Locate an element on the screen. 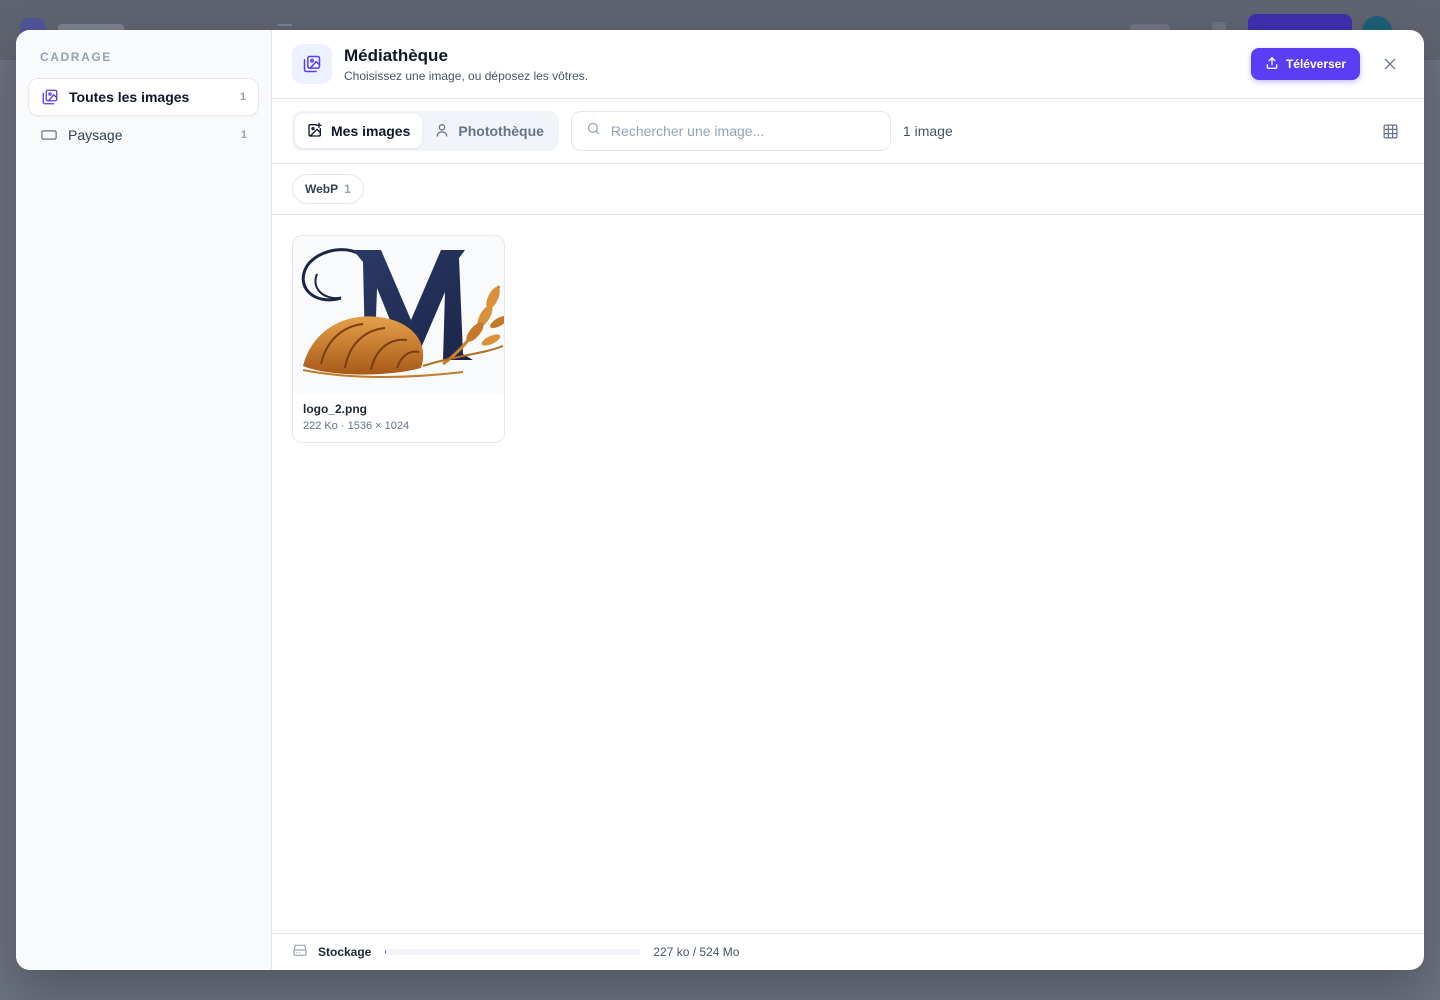  grid-icon is located at coordinates (1390, 131).